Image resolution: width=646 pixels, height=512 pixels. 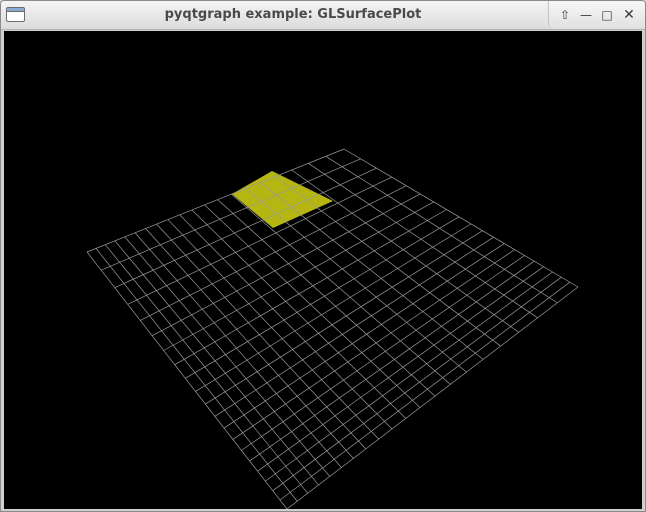 I want to click on maximize-icon: □, so click(x=607, y=15).